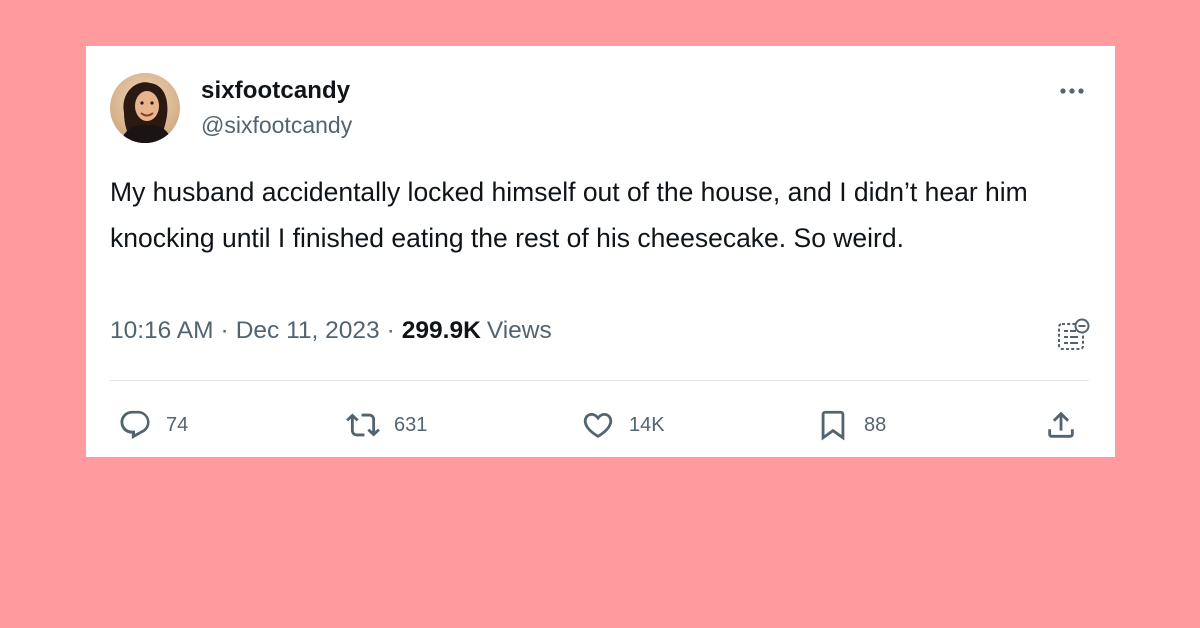  I want to click on like-count: 14K, so click(647, 424).